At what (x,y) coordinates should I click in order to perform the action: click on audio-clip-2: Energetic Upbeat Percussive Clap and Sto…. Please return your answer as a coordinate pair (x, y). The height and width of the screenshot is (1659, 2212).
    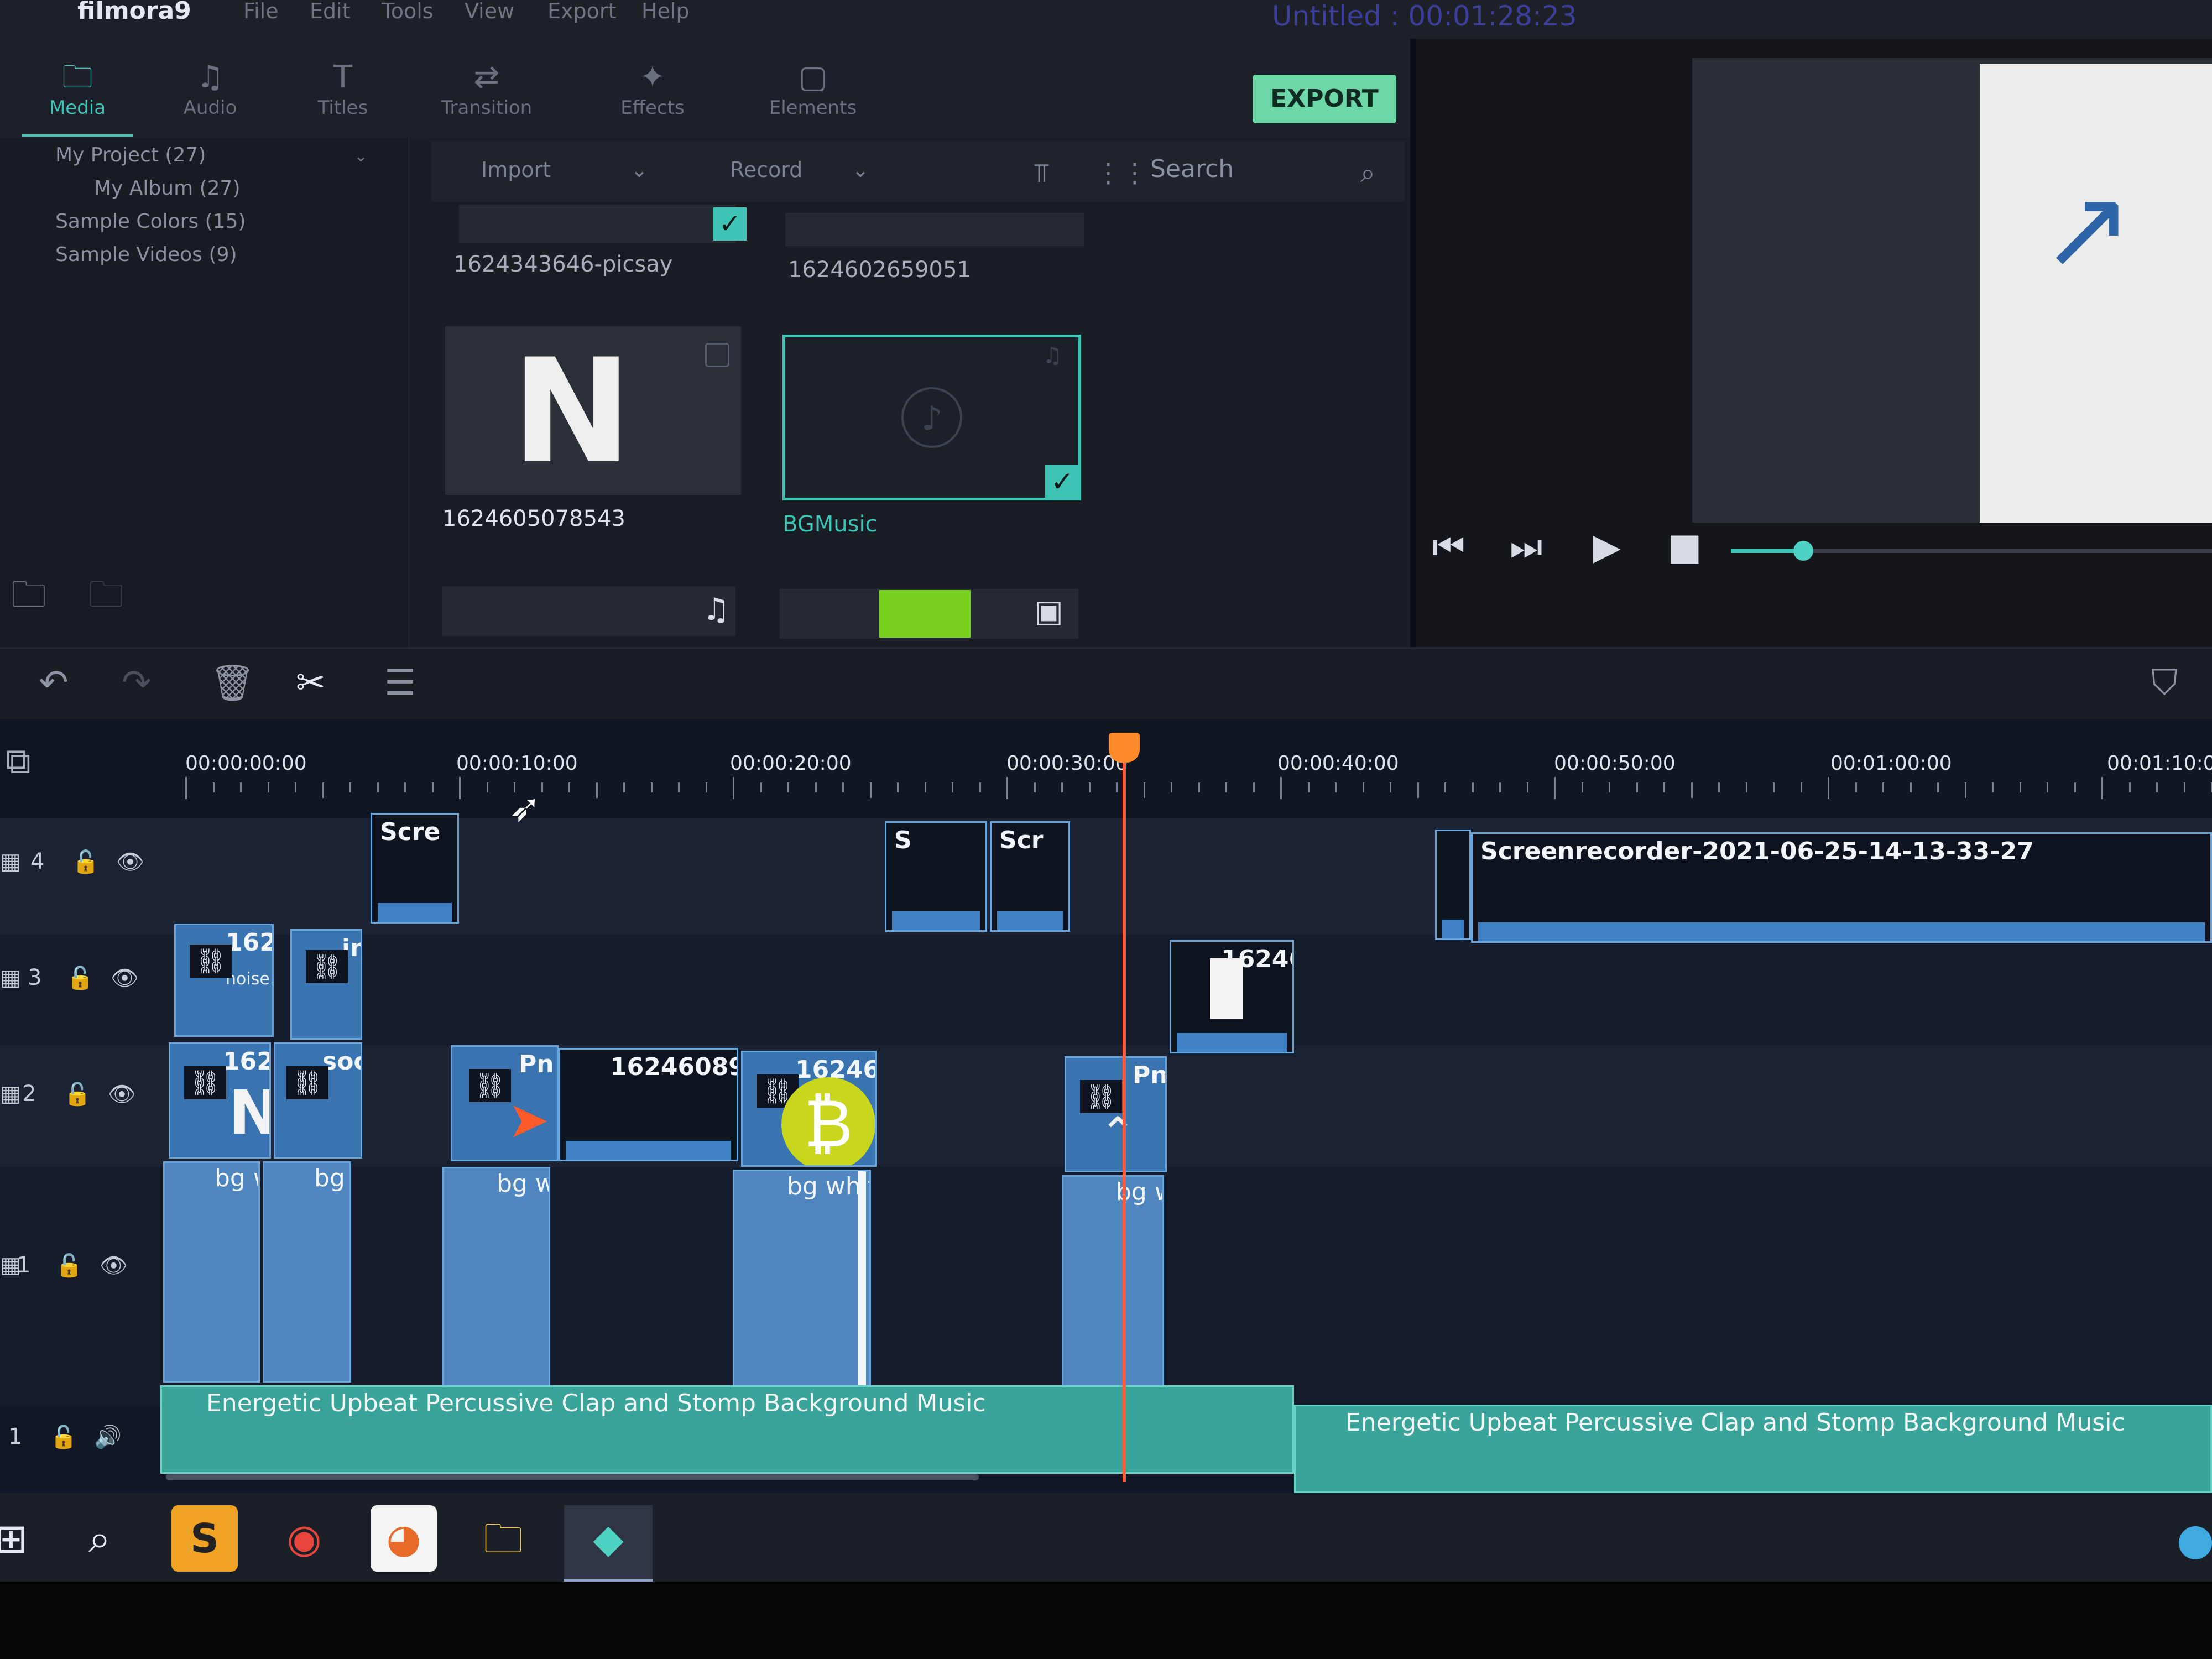
    Looking at the image, I should click on (1753, 1449).